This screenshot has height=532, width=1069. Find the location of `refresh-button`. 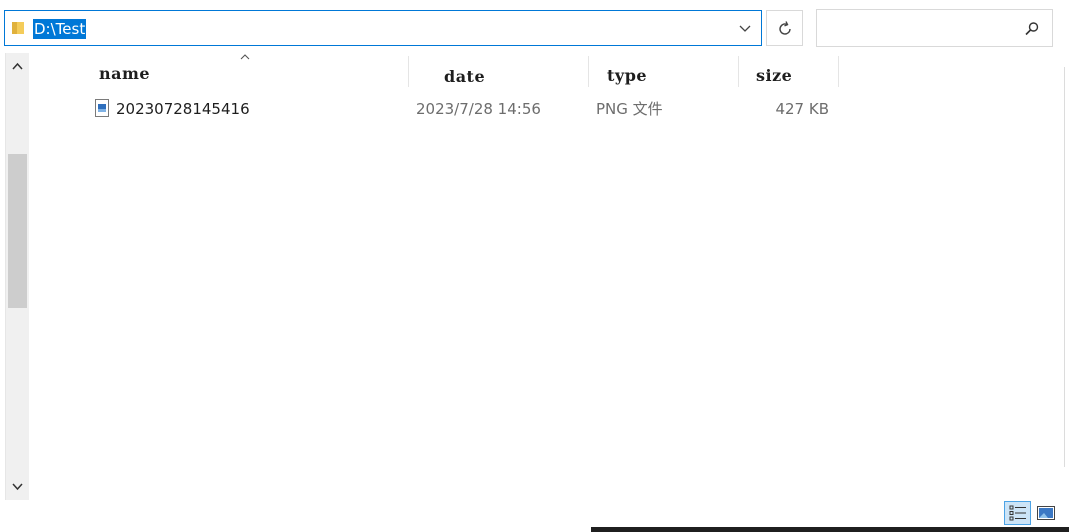

refresh-button is located at coordinates (784, 28).